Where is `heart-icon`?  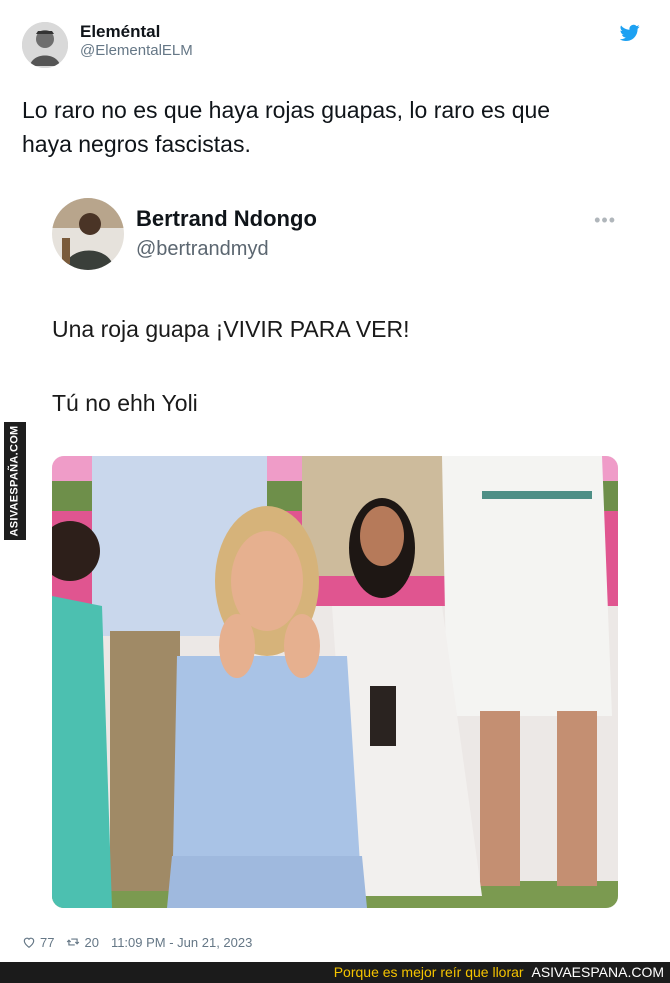 heart-icon is located at coordinates (29, 942).